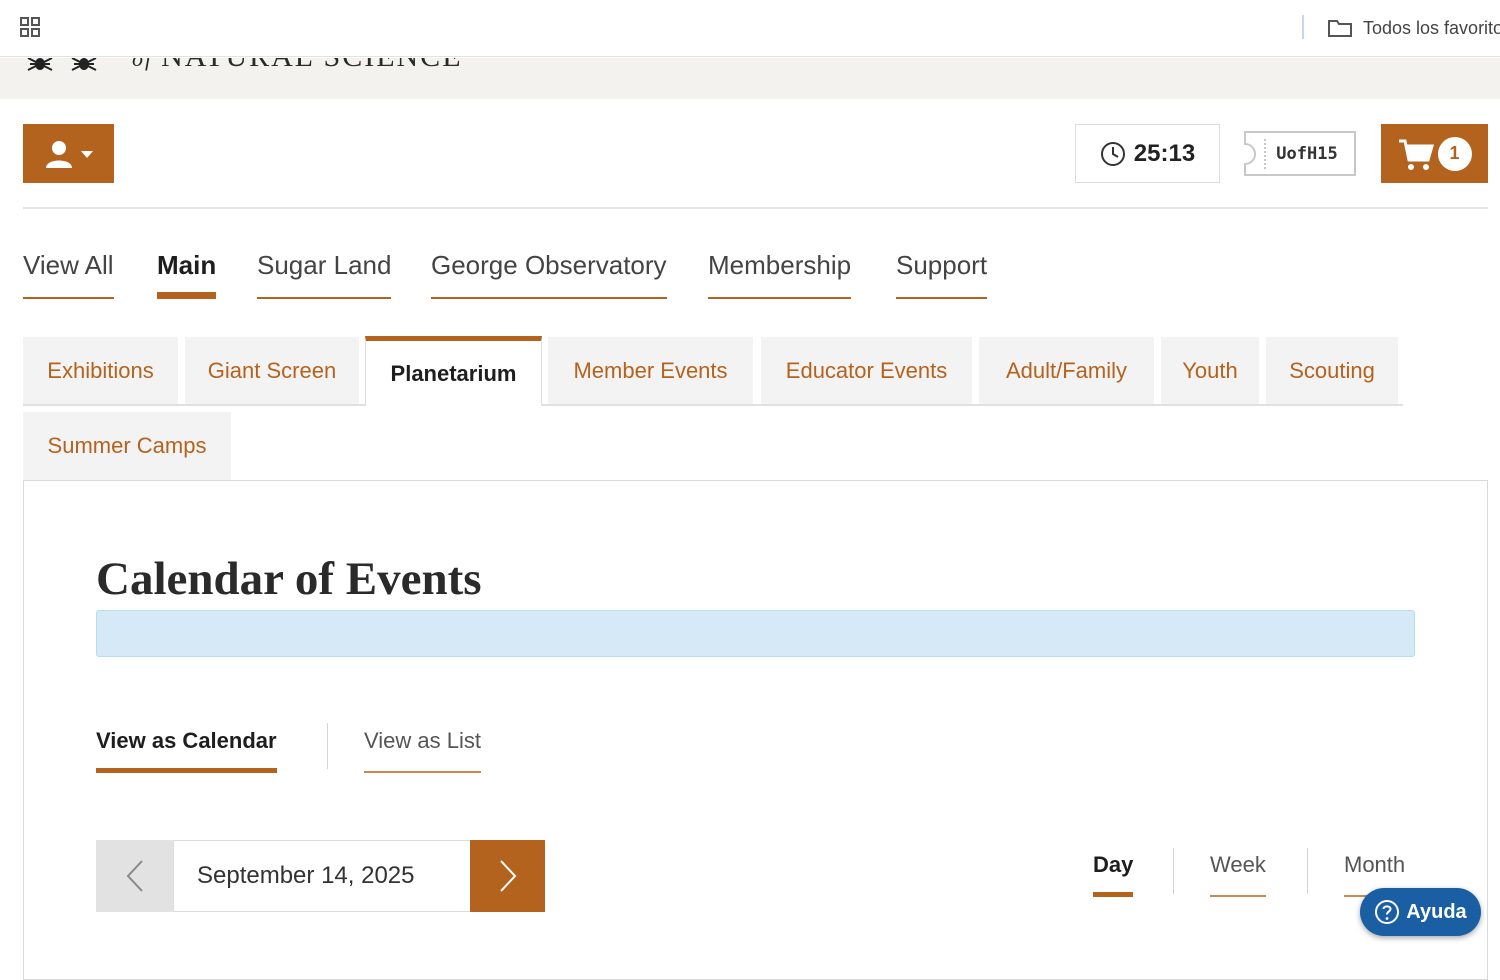 Image resolution: width=1500 pixels, height=980 pixels. I want to click on session-timer: 25:13, so click(1147, 153).